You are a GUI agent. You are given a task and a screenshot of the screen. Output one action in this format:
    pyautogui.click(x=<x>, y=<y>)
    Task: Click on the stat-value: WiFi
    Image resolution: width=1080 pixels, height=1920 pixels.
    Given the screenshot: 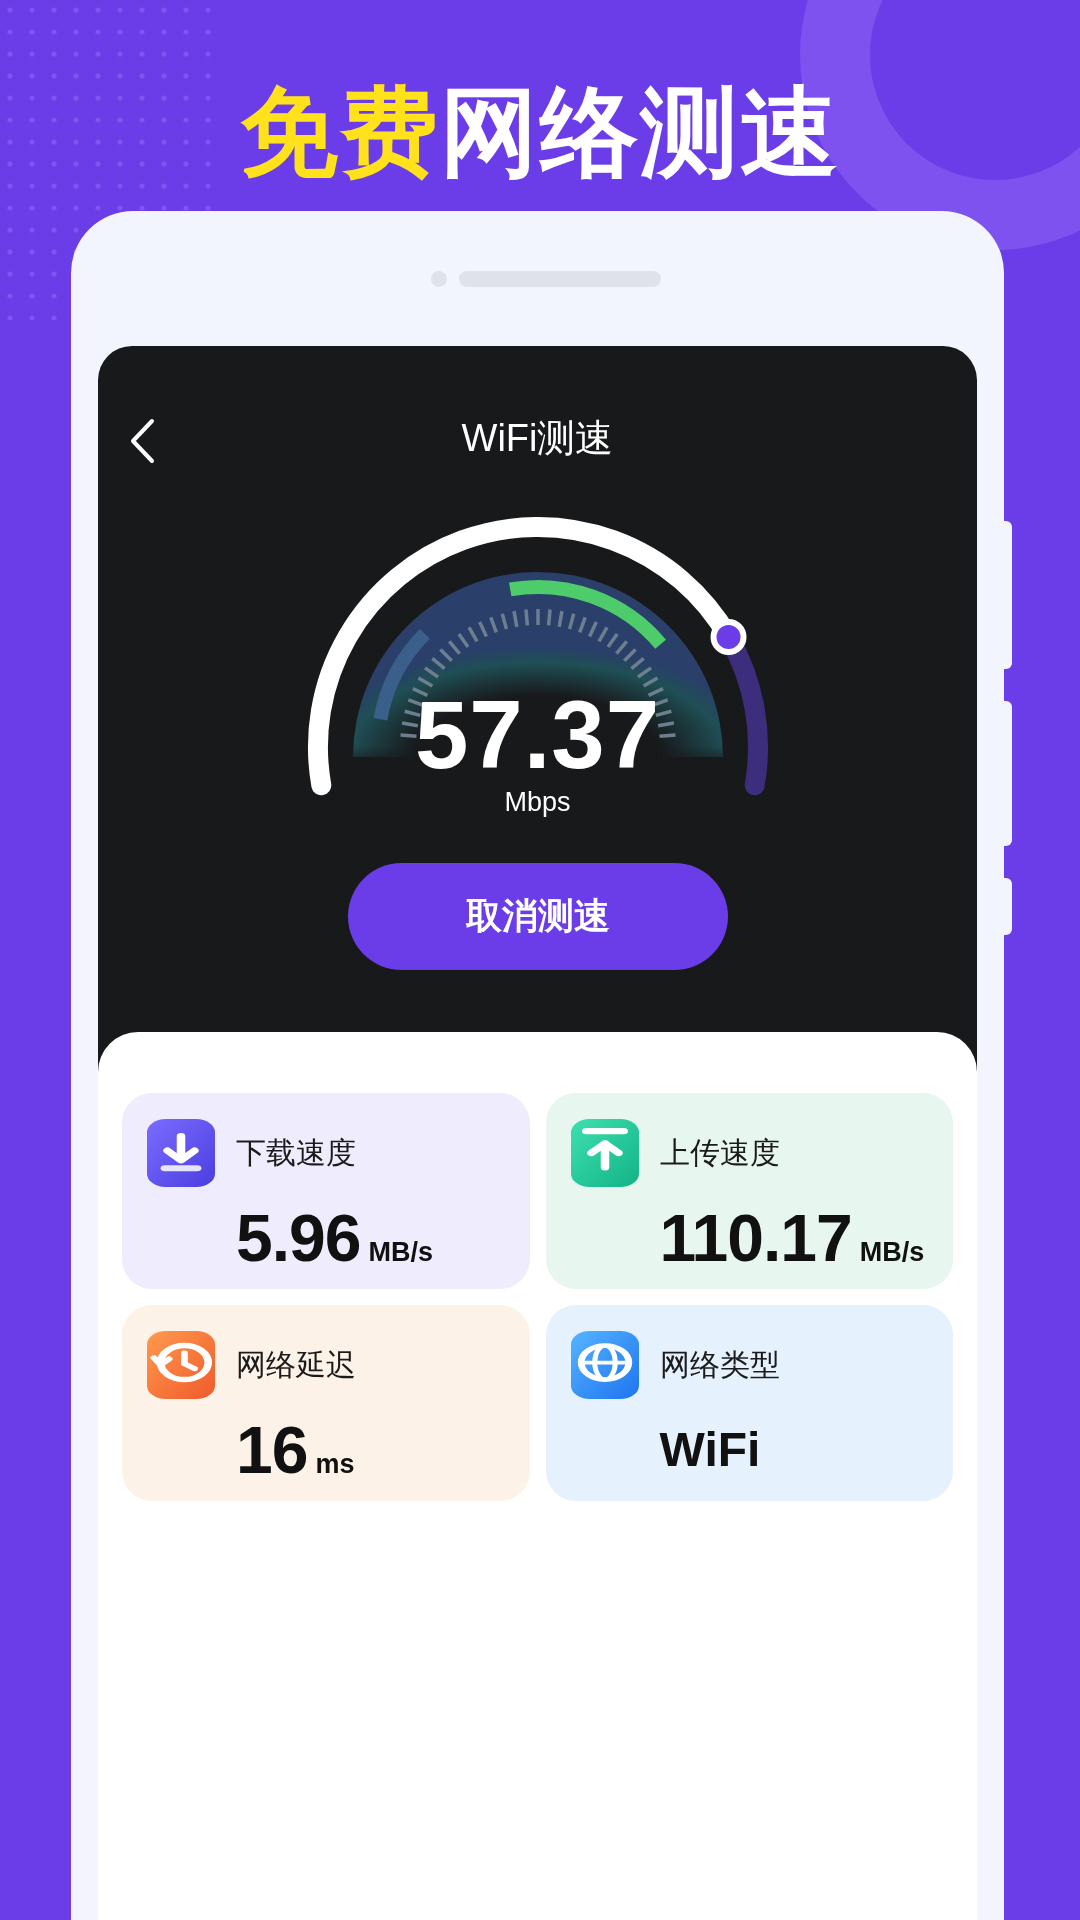 What is the action you would take?
    pyautogui.click(x=710, y=1450)
    